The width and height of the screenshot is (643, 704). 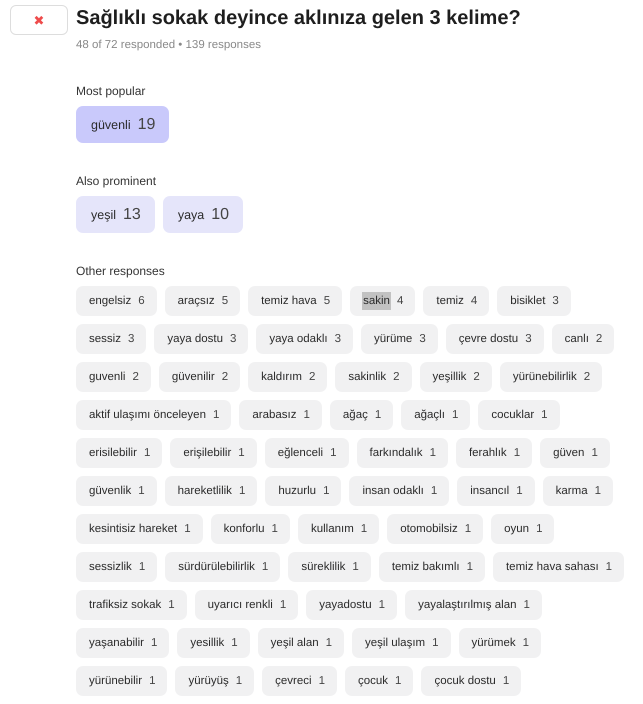 What do you see at coordinates (117, 181) in the screenshot?
I see `section-heading: Also prominent` at bounding box center [117, 181].